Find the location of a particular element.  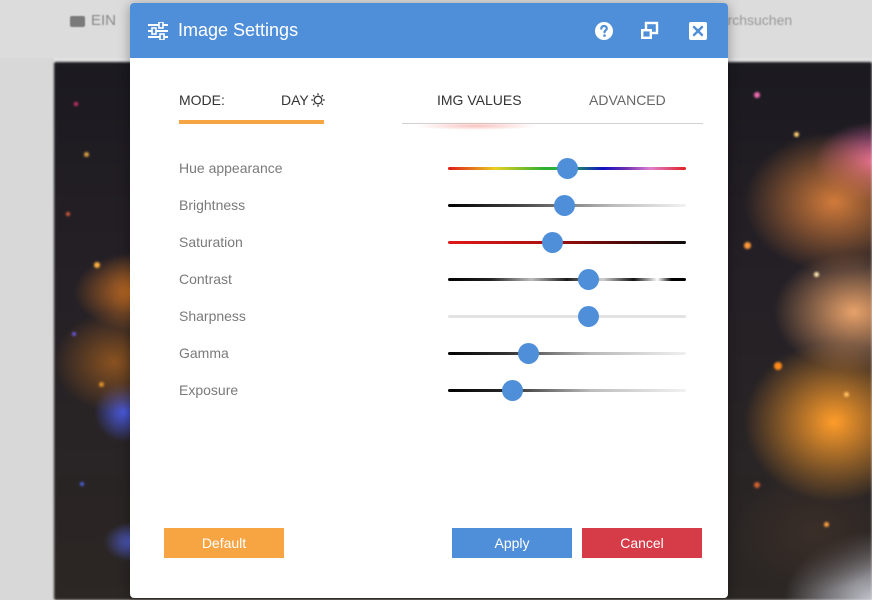

mode-label: MODE: is located at coordinates (202, 100).